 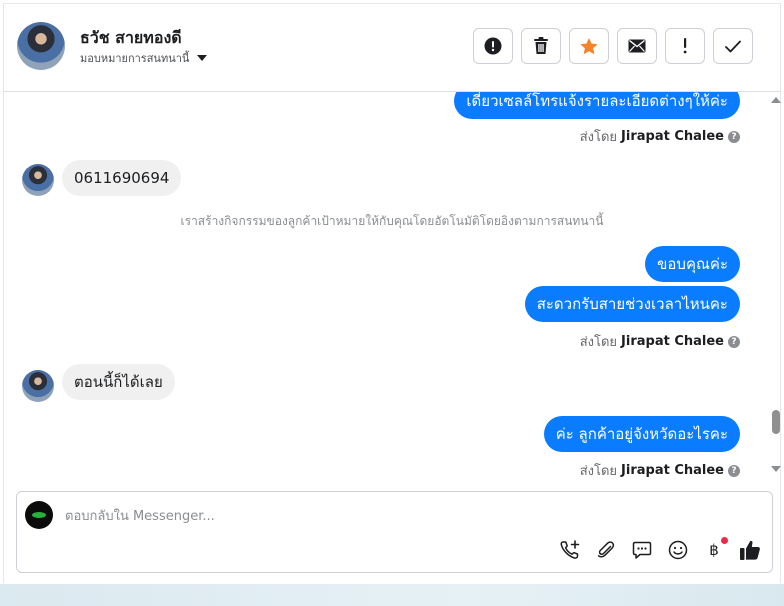 I want to click on paperclip-icon, so click(x=606, y=549).